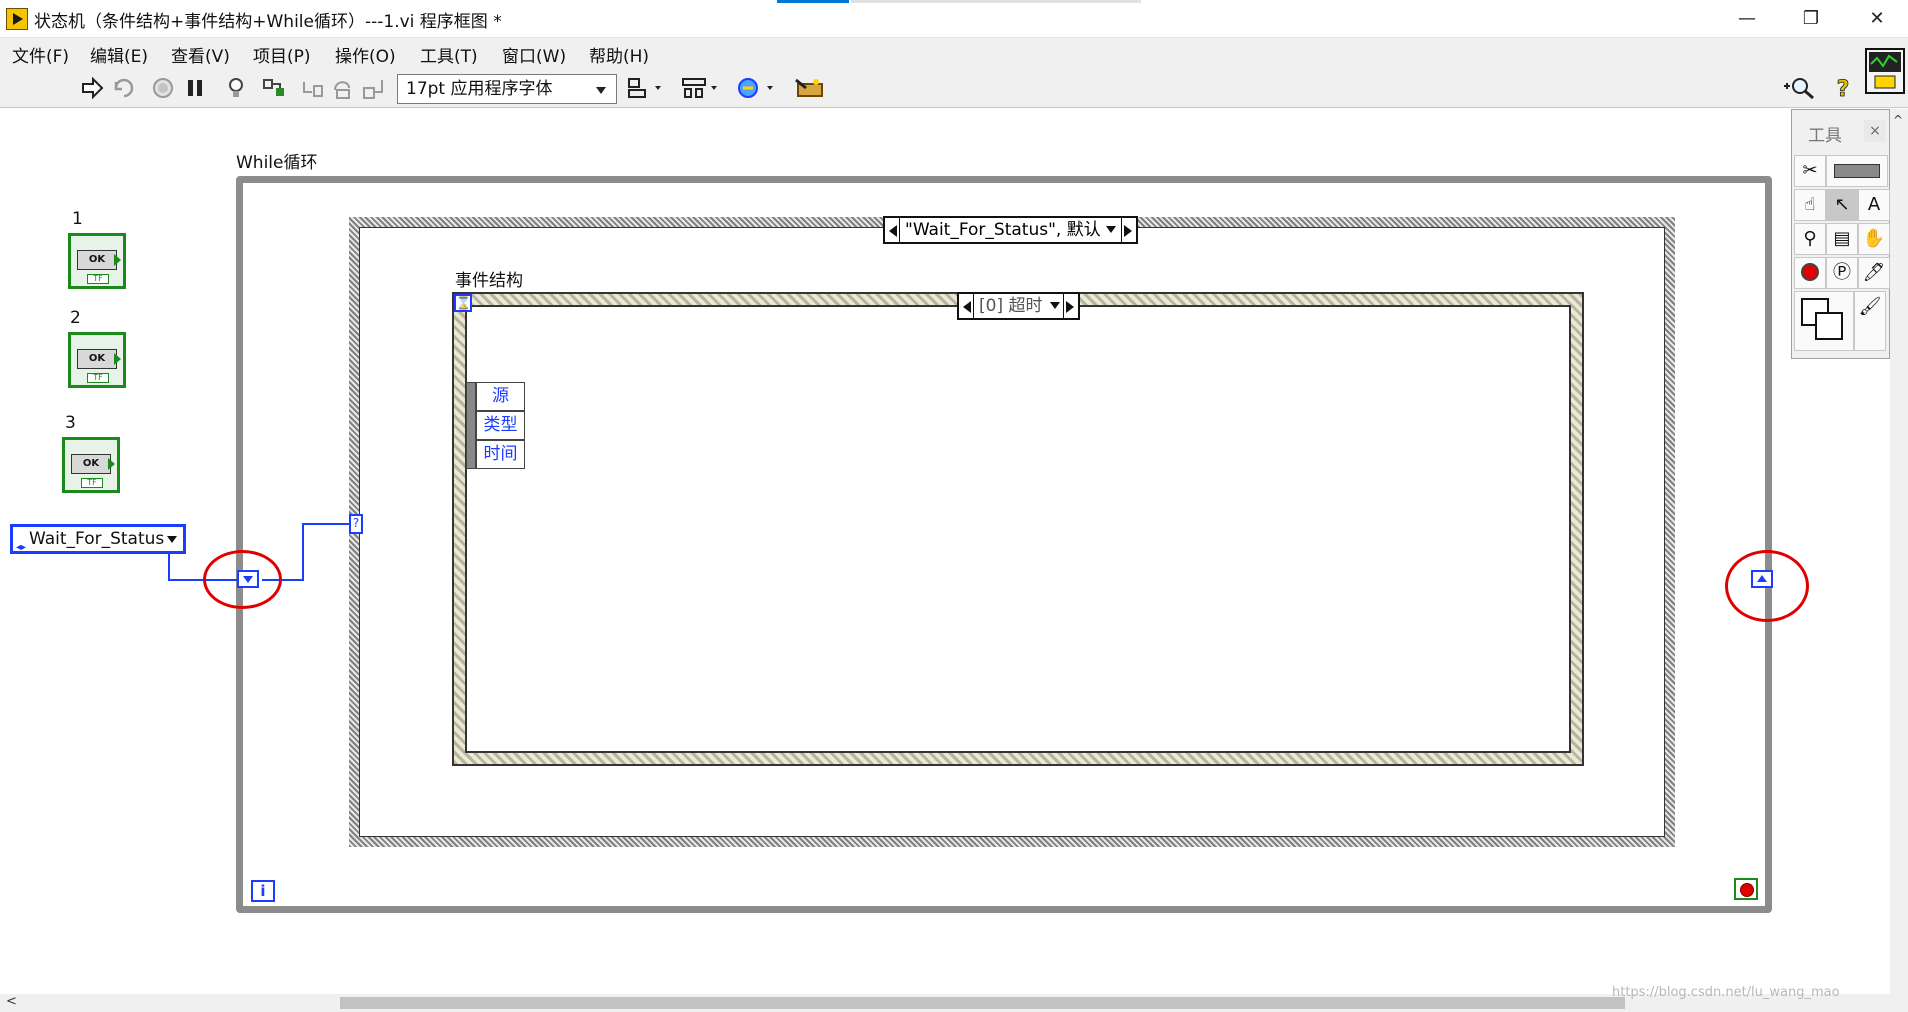  I want to click on event-data-node: 源 类型 时间, so click(495, 425).